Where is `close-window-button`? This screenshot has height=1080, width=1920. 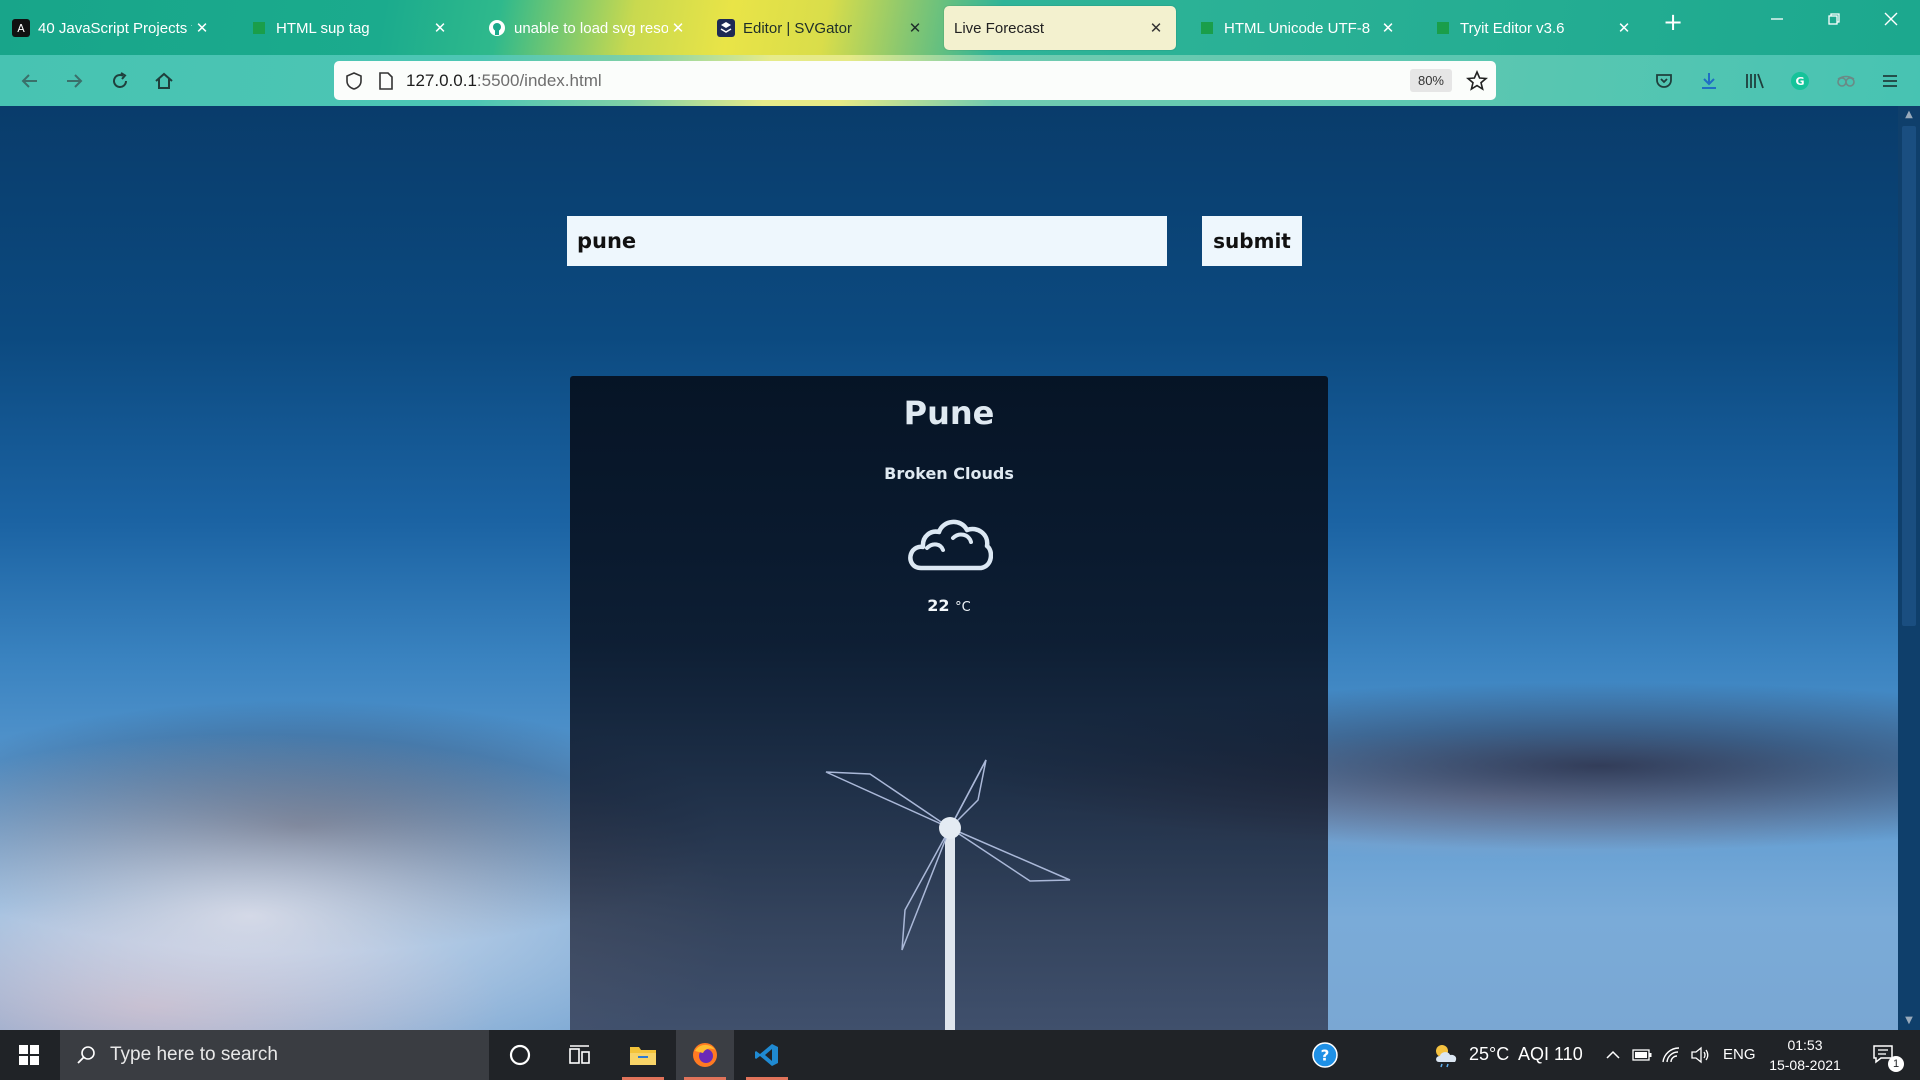 close-window-button is located at coordinates (1891, 20).